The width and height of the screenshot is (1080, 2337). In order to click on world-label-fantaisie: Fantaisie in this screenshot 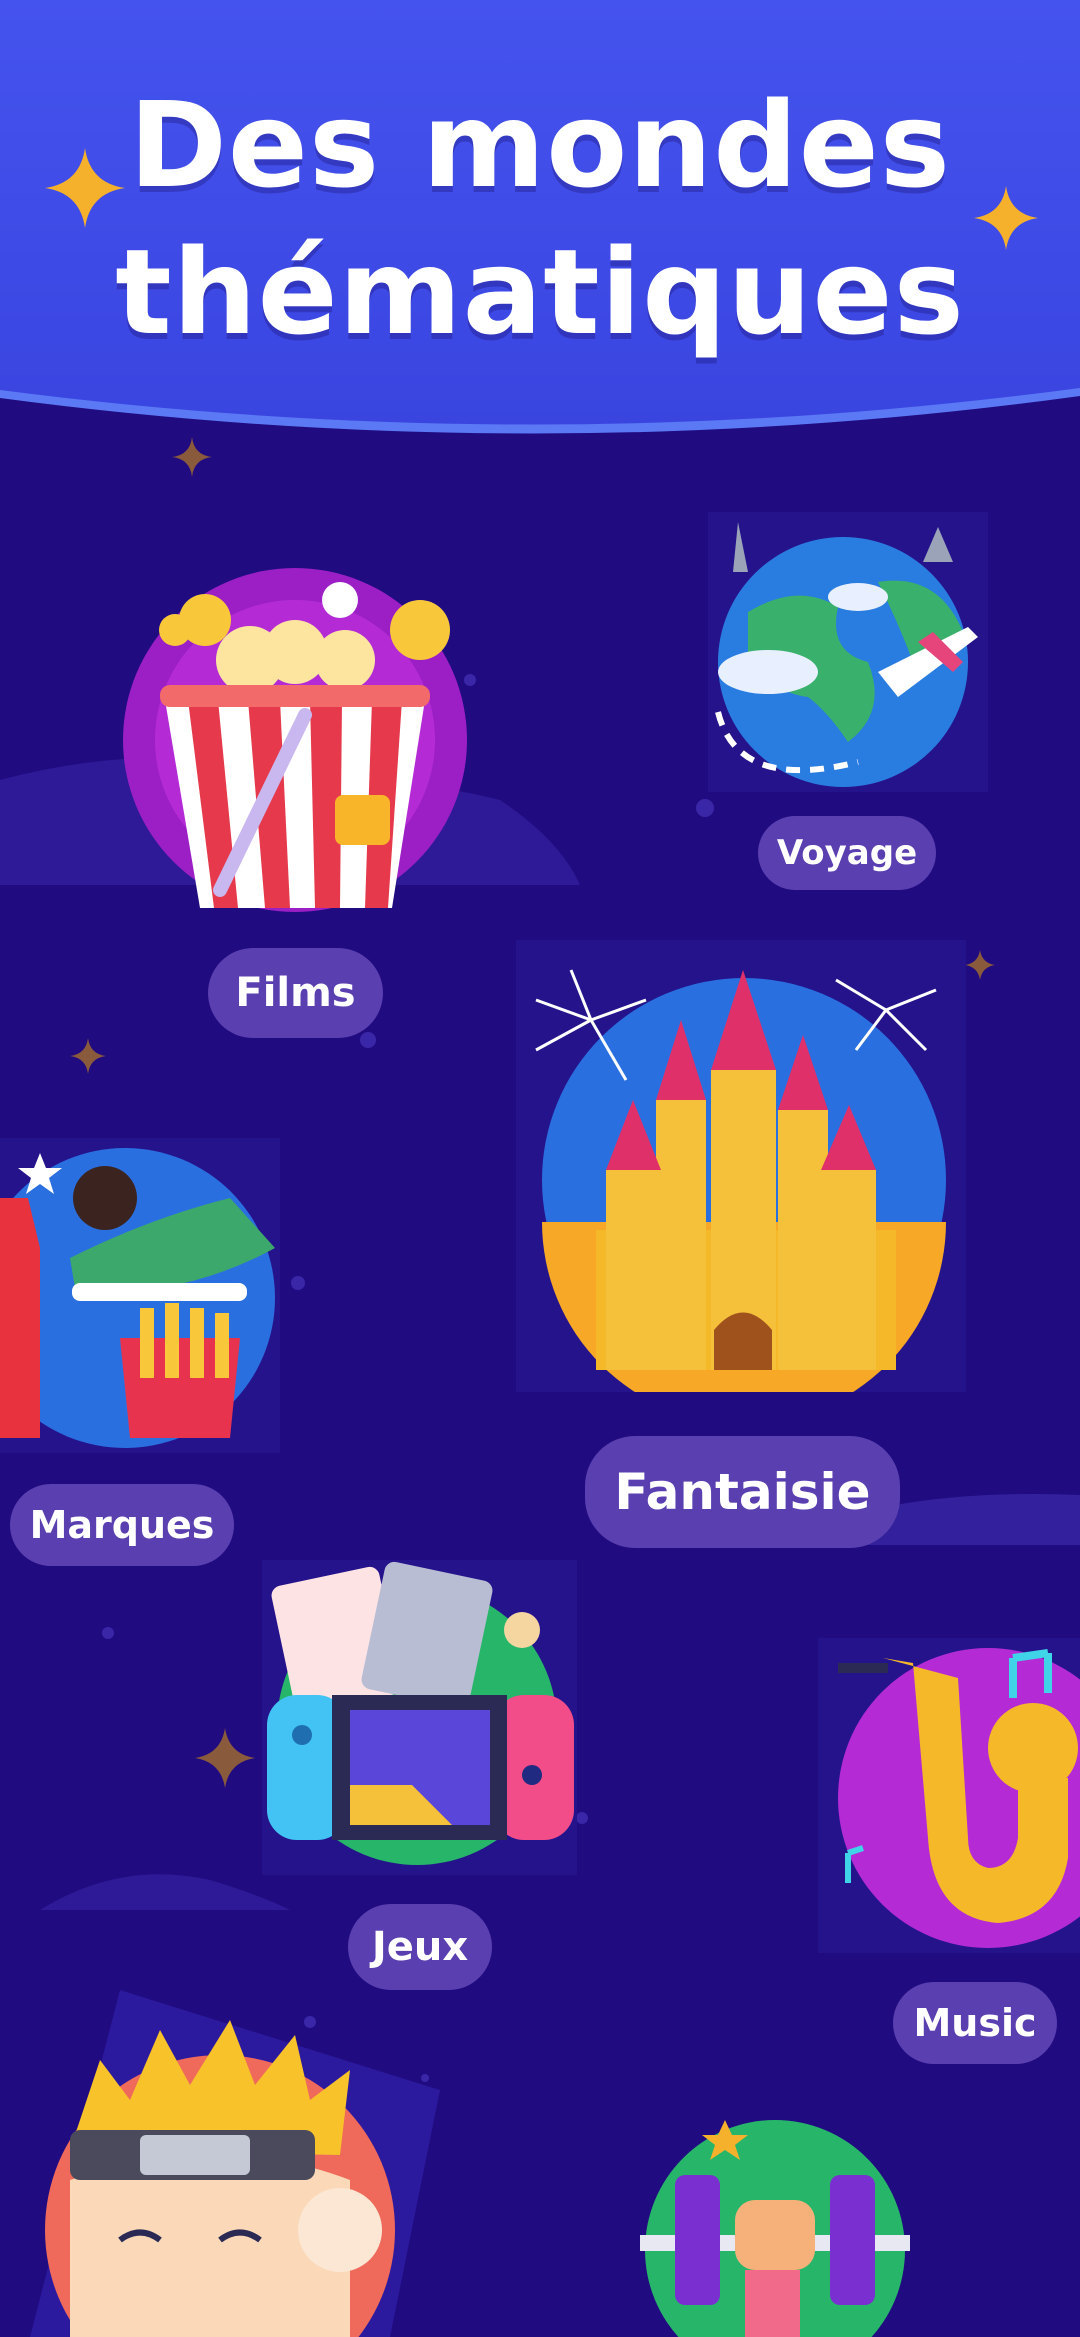, I will do `click(742, 1492)`.